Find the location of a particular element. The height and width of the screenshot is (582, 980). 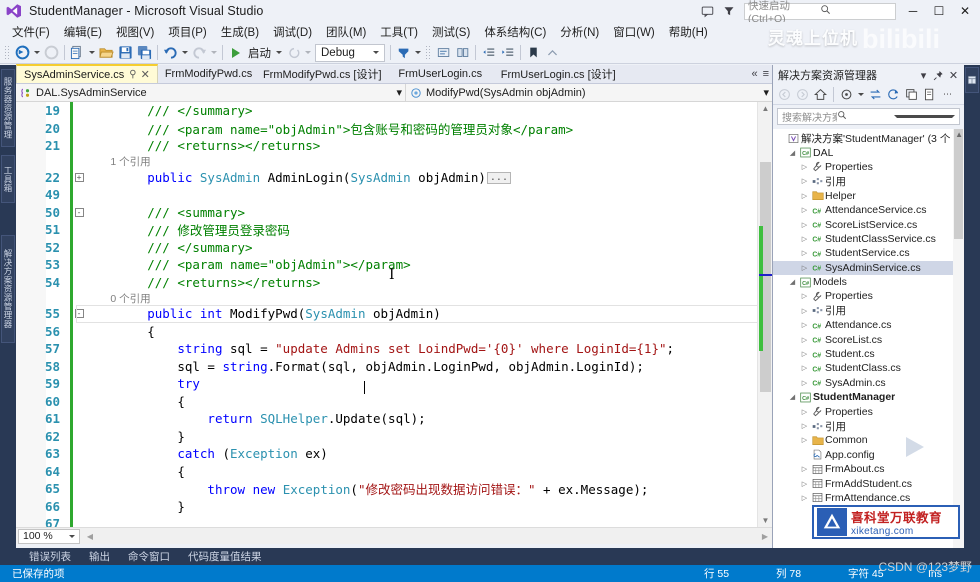

tree-node: ◢ C# Models is located at coordinates (869, 282).